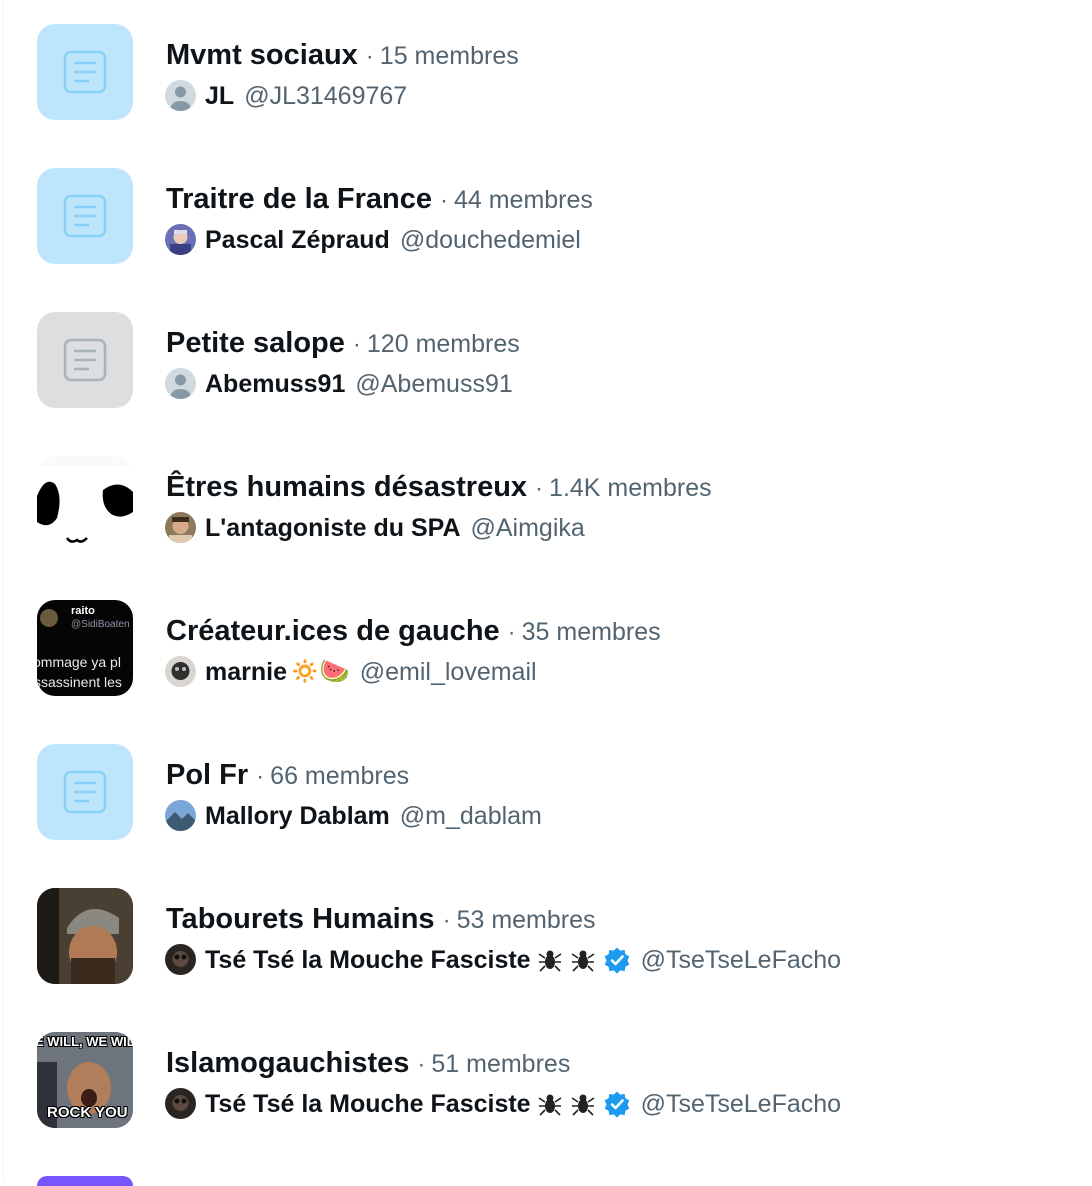 The image size is (1092, 1186). What do you see at coordinates (448, 672) in the screenshot?
I see `owner-handle: @emil_lovemail` at bounding box center [448, 672].